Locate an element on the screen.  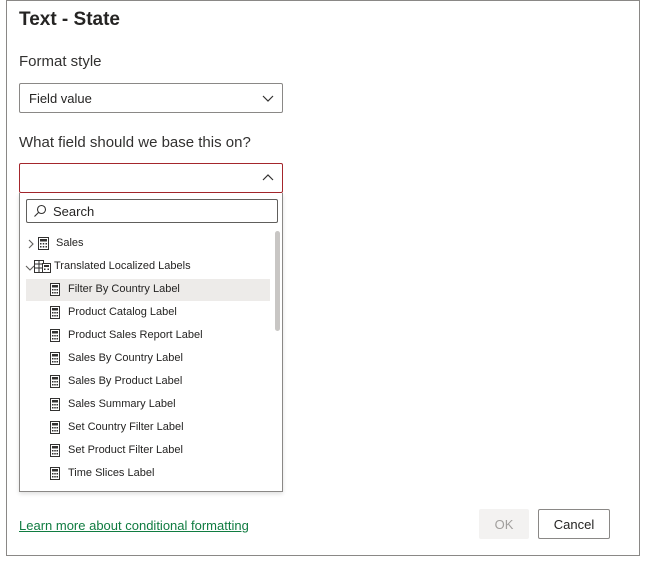
dropdown-scrollbar-thumb is located at coordinates (277, 281).